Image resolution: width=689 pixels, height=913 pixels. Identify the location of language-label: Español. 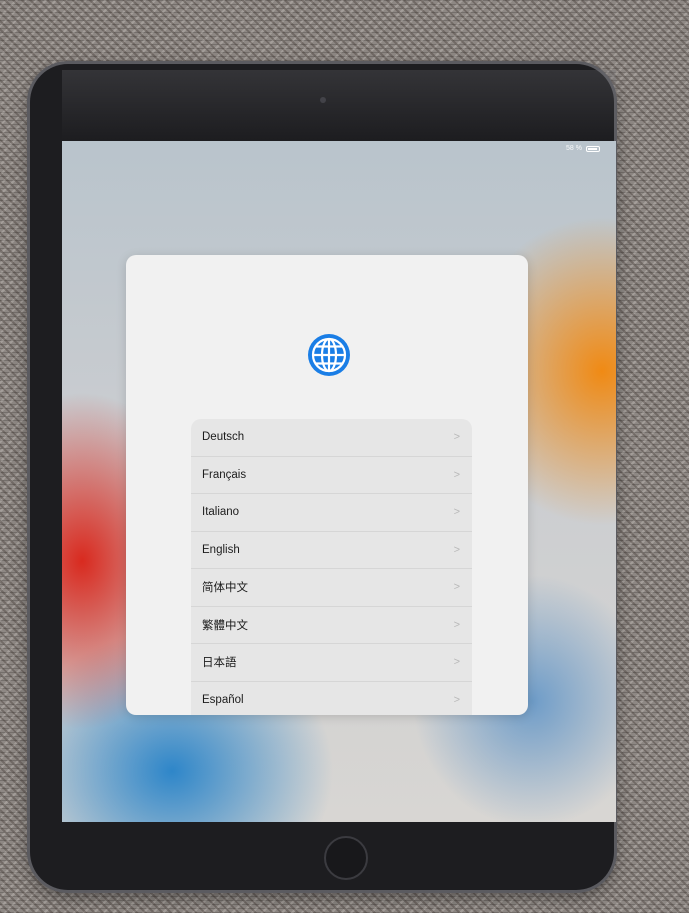
(223, 699).